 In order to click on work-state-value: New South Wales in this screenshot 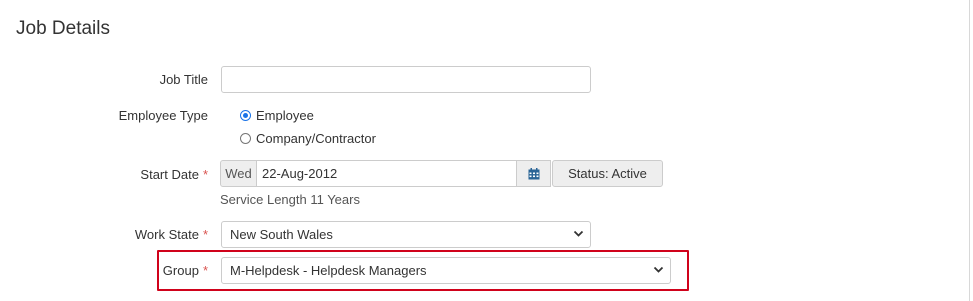, I will do `click(281, 234)`.